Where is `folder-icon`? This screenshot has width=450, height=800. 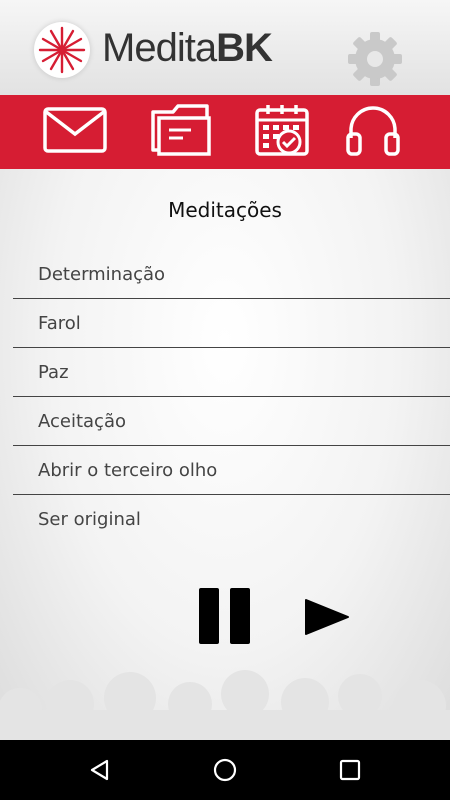
folder-icon is located at coordinates (181, 132).